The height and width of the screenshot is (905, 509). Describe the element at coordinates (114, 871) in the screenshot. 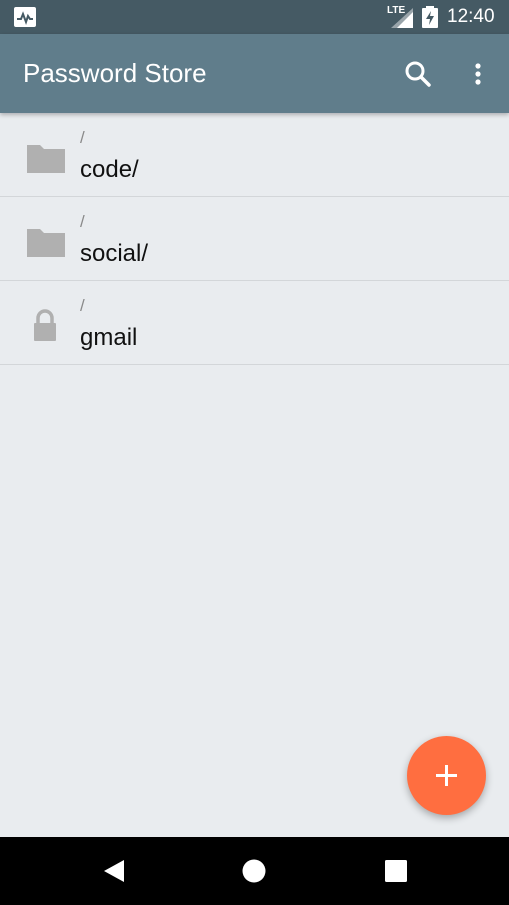

I see `back-icon` at that location.